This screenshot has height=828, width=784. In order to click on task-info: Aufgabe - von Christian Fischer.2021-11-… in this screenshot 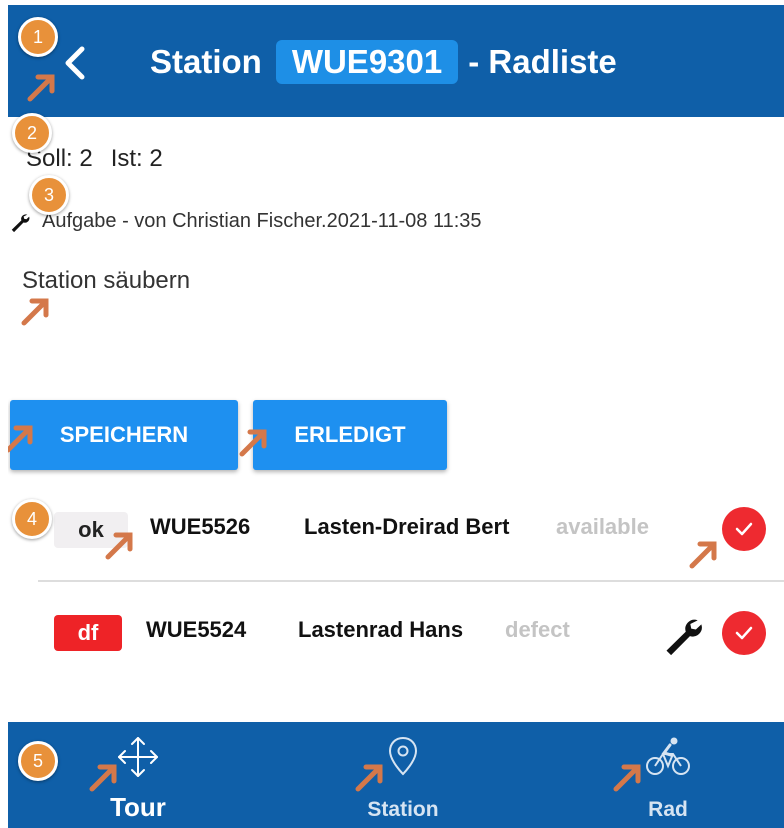, I will do `click(245, 221)`.